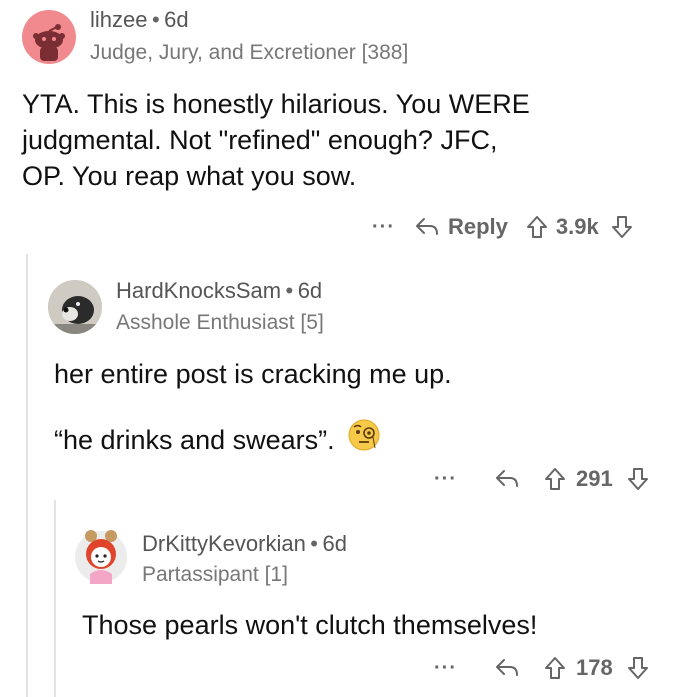 This screenshot has width=700, height=697. Describe the element at coordinates (189, 176) in the screenshot. I see `comment-line: OP. You reap what you sow.` at that location.